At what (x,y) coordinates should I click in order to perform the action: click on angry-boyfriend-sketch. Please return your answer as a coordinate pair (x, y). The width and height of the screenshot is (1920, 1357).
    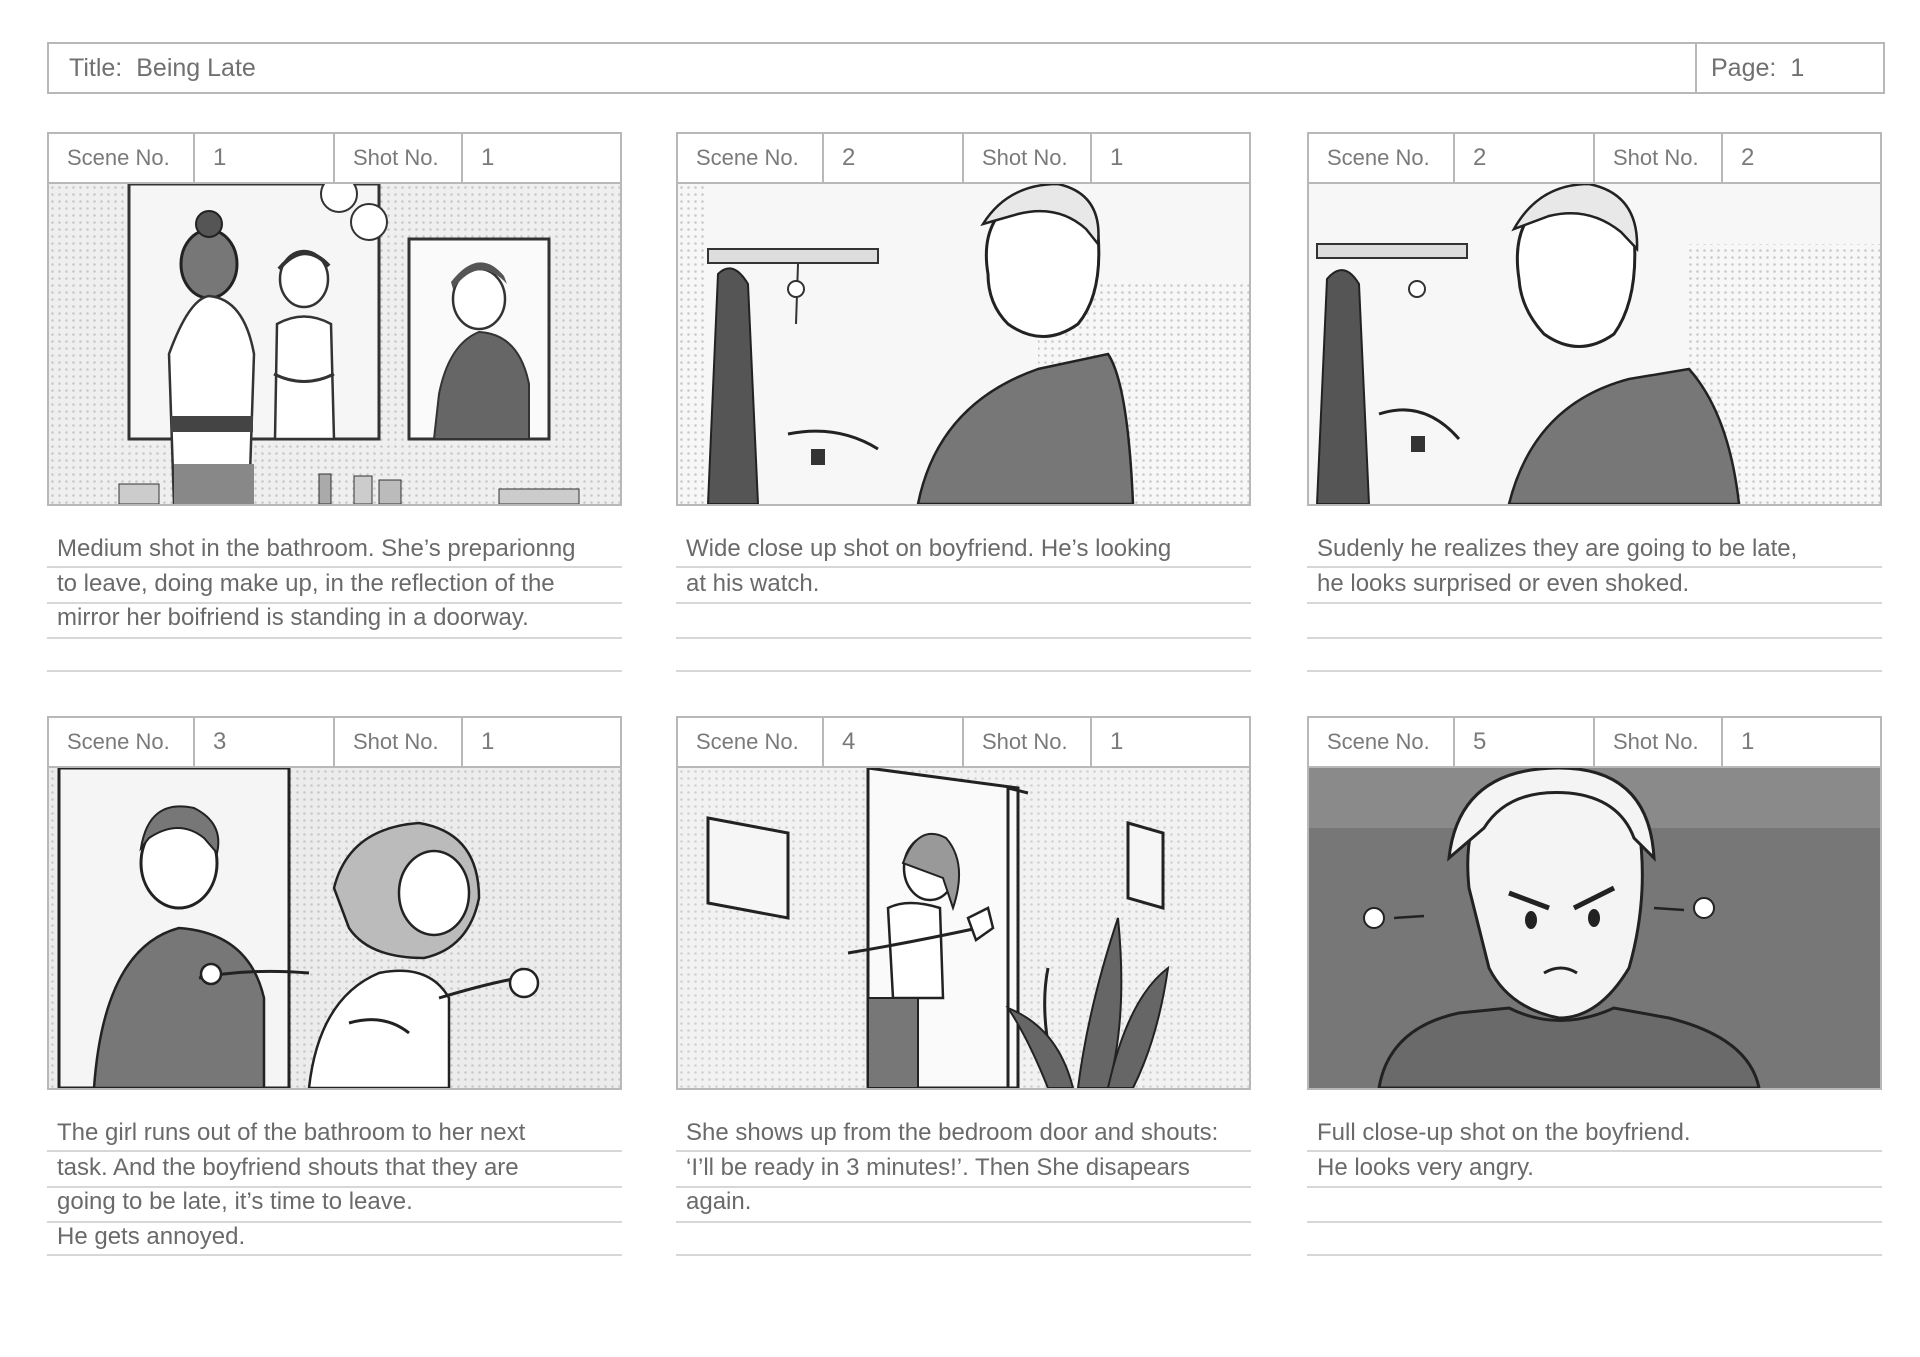
    Looking at the image, I should click on (1594, 928).